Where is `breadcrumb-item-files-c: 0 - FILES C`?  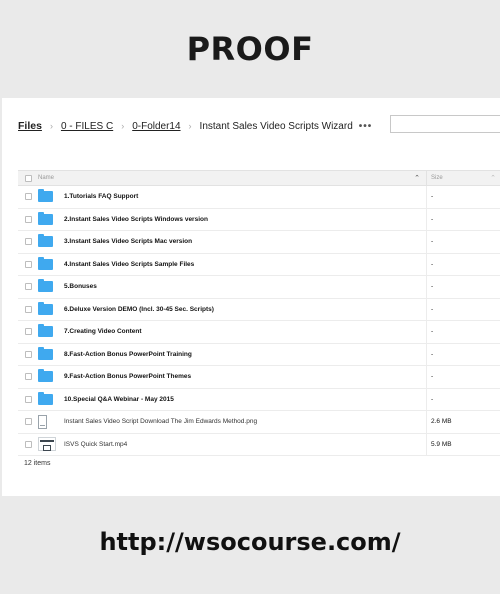
breadcrumb-item-files-c: 0 - FILES C is located at coordinates (87, 126).